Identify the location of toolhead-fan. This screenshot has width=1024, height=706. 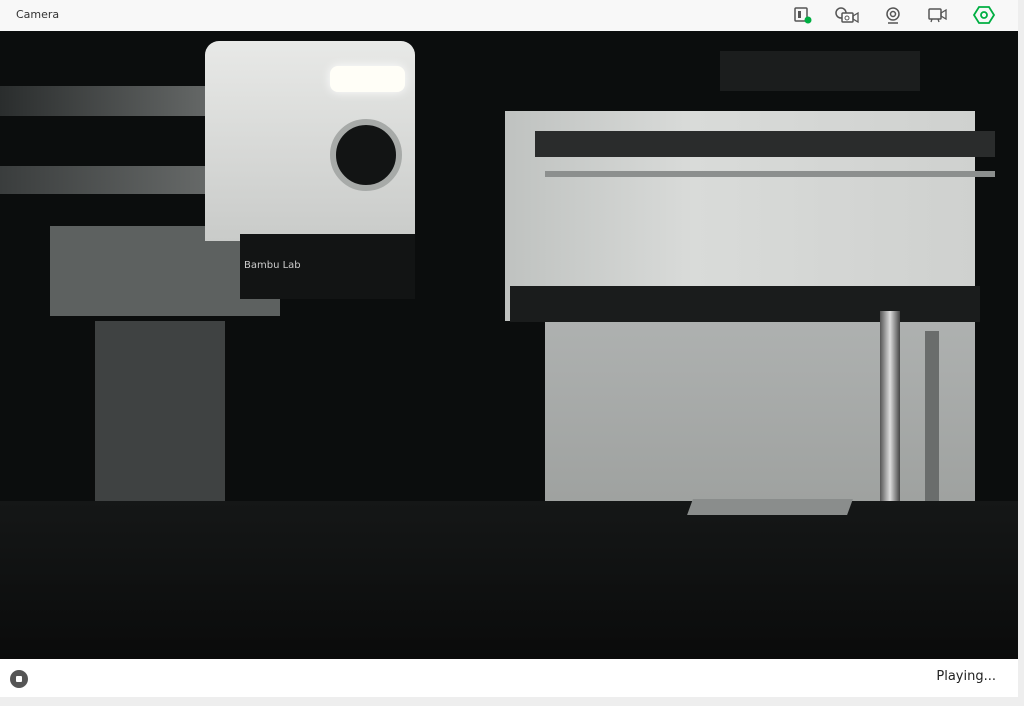
(366, 155).